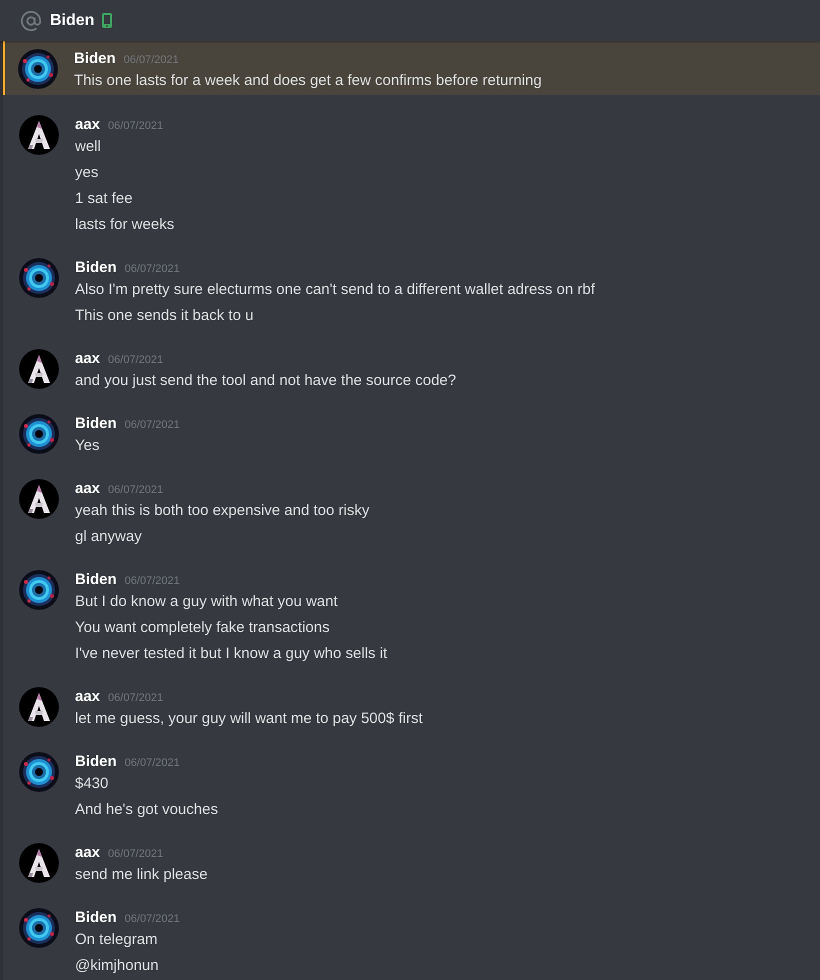  I want to click on message-text: This one lasts for a week and does get a few confirms before returning, so click(308, 81).